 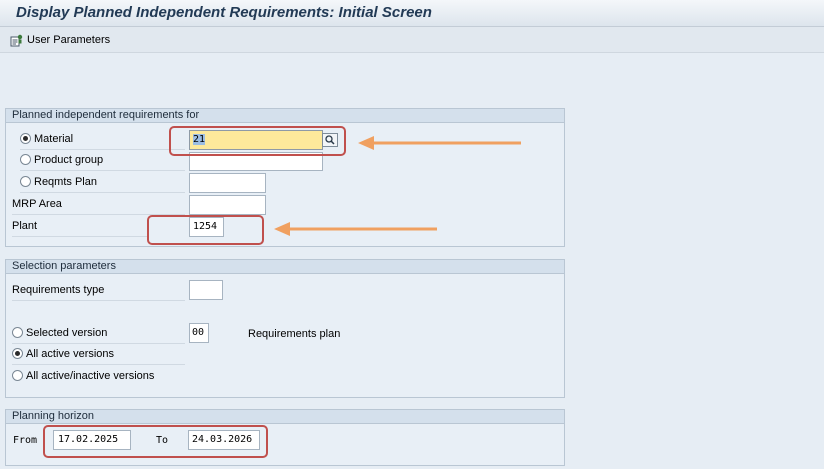 What do you see at coordinates (294, 334) in the screenshot?
I see `version-description: Requirements plan` at bounding box center [294, 334].